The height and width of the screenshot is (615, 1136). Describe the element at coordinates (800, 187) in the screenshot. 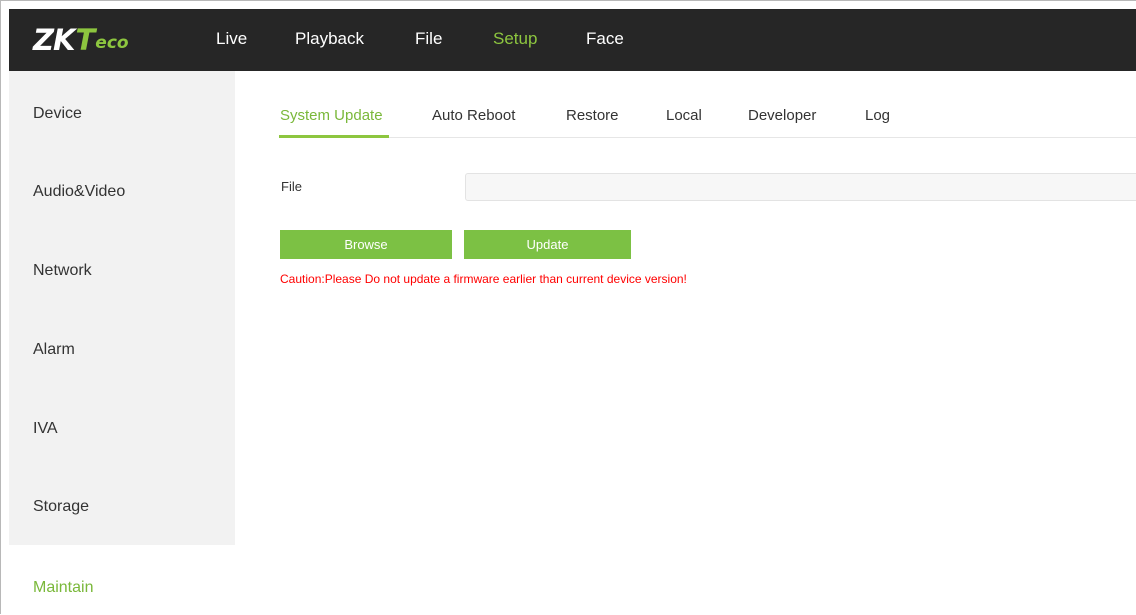

I see `firmware-file-field` at that location.